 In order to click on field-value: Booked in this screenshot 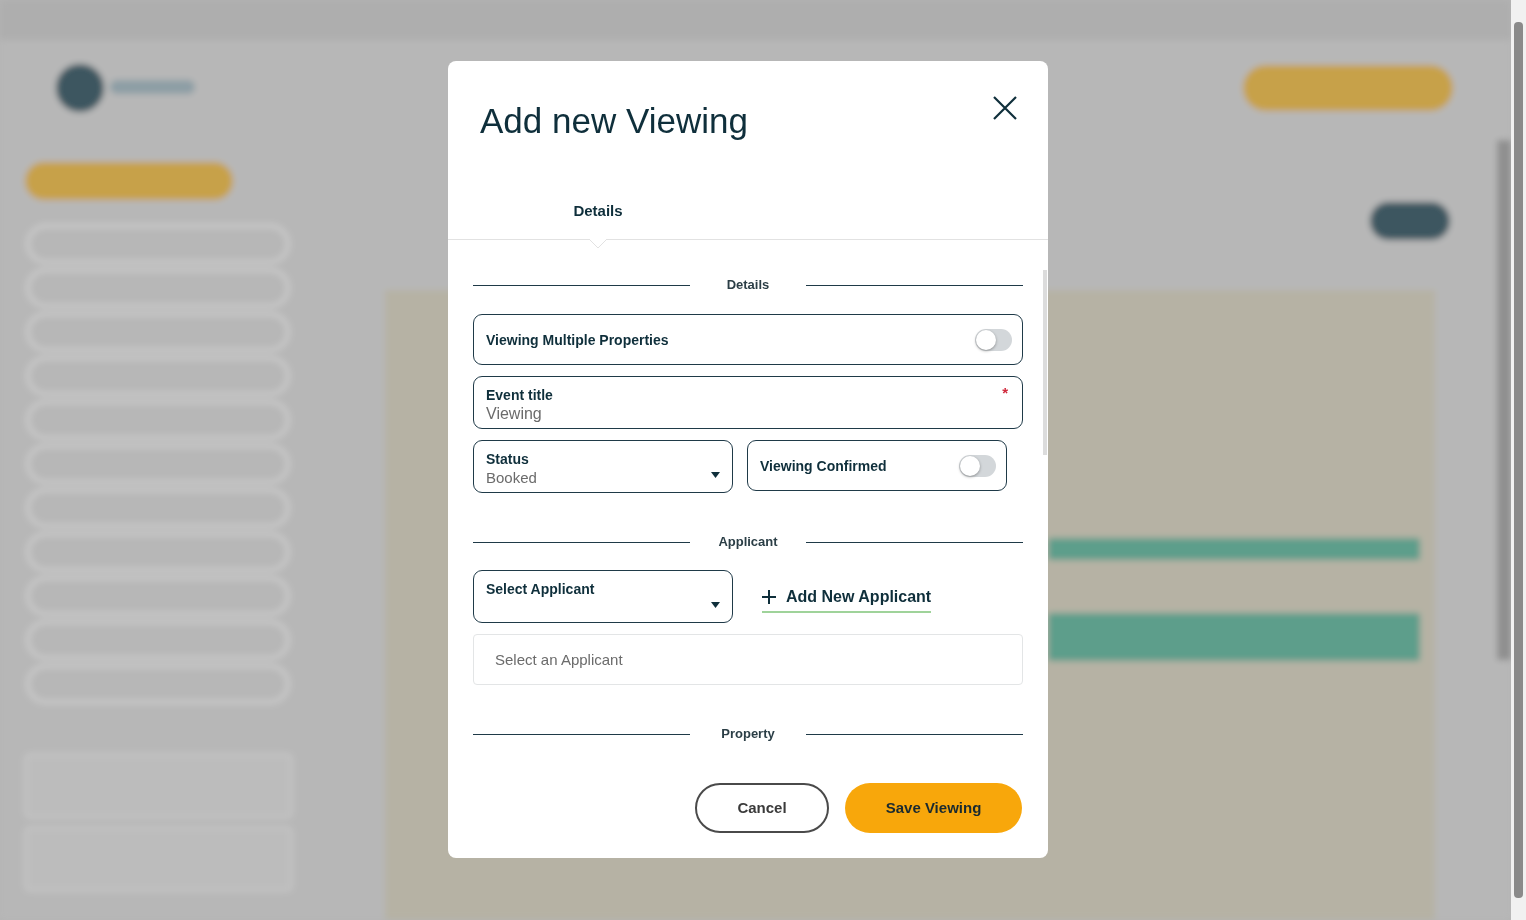, I will do `click(511, 477)`.